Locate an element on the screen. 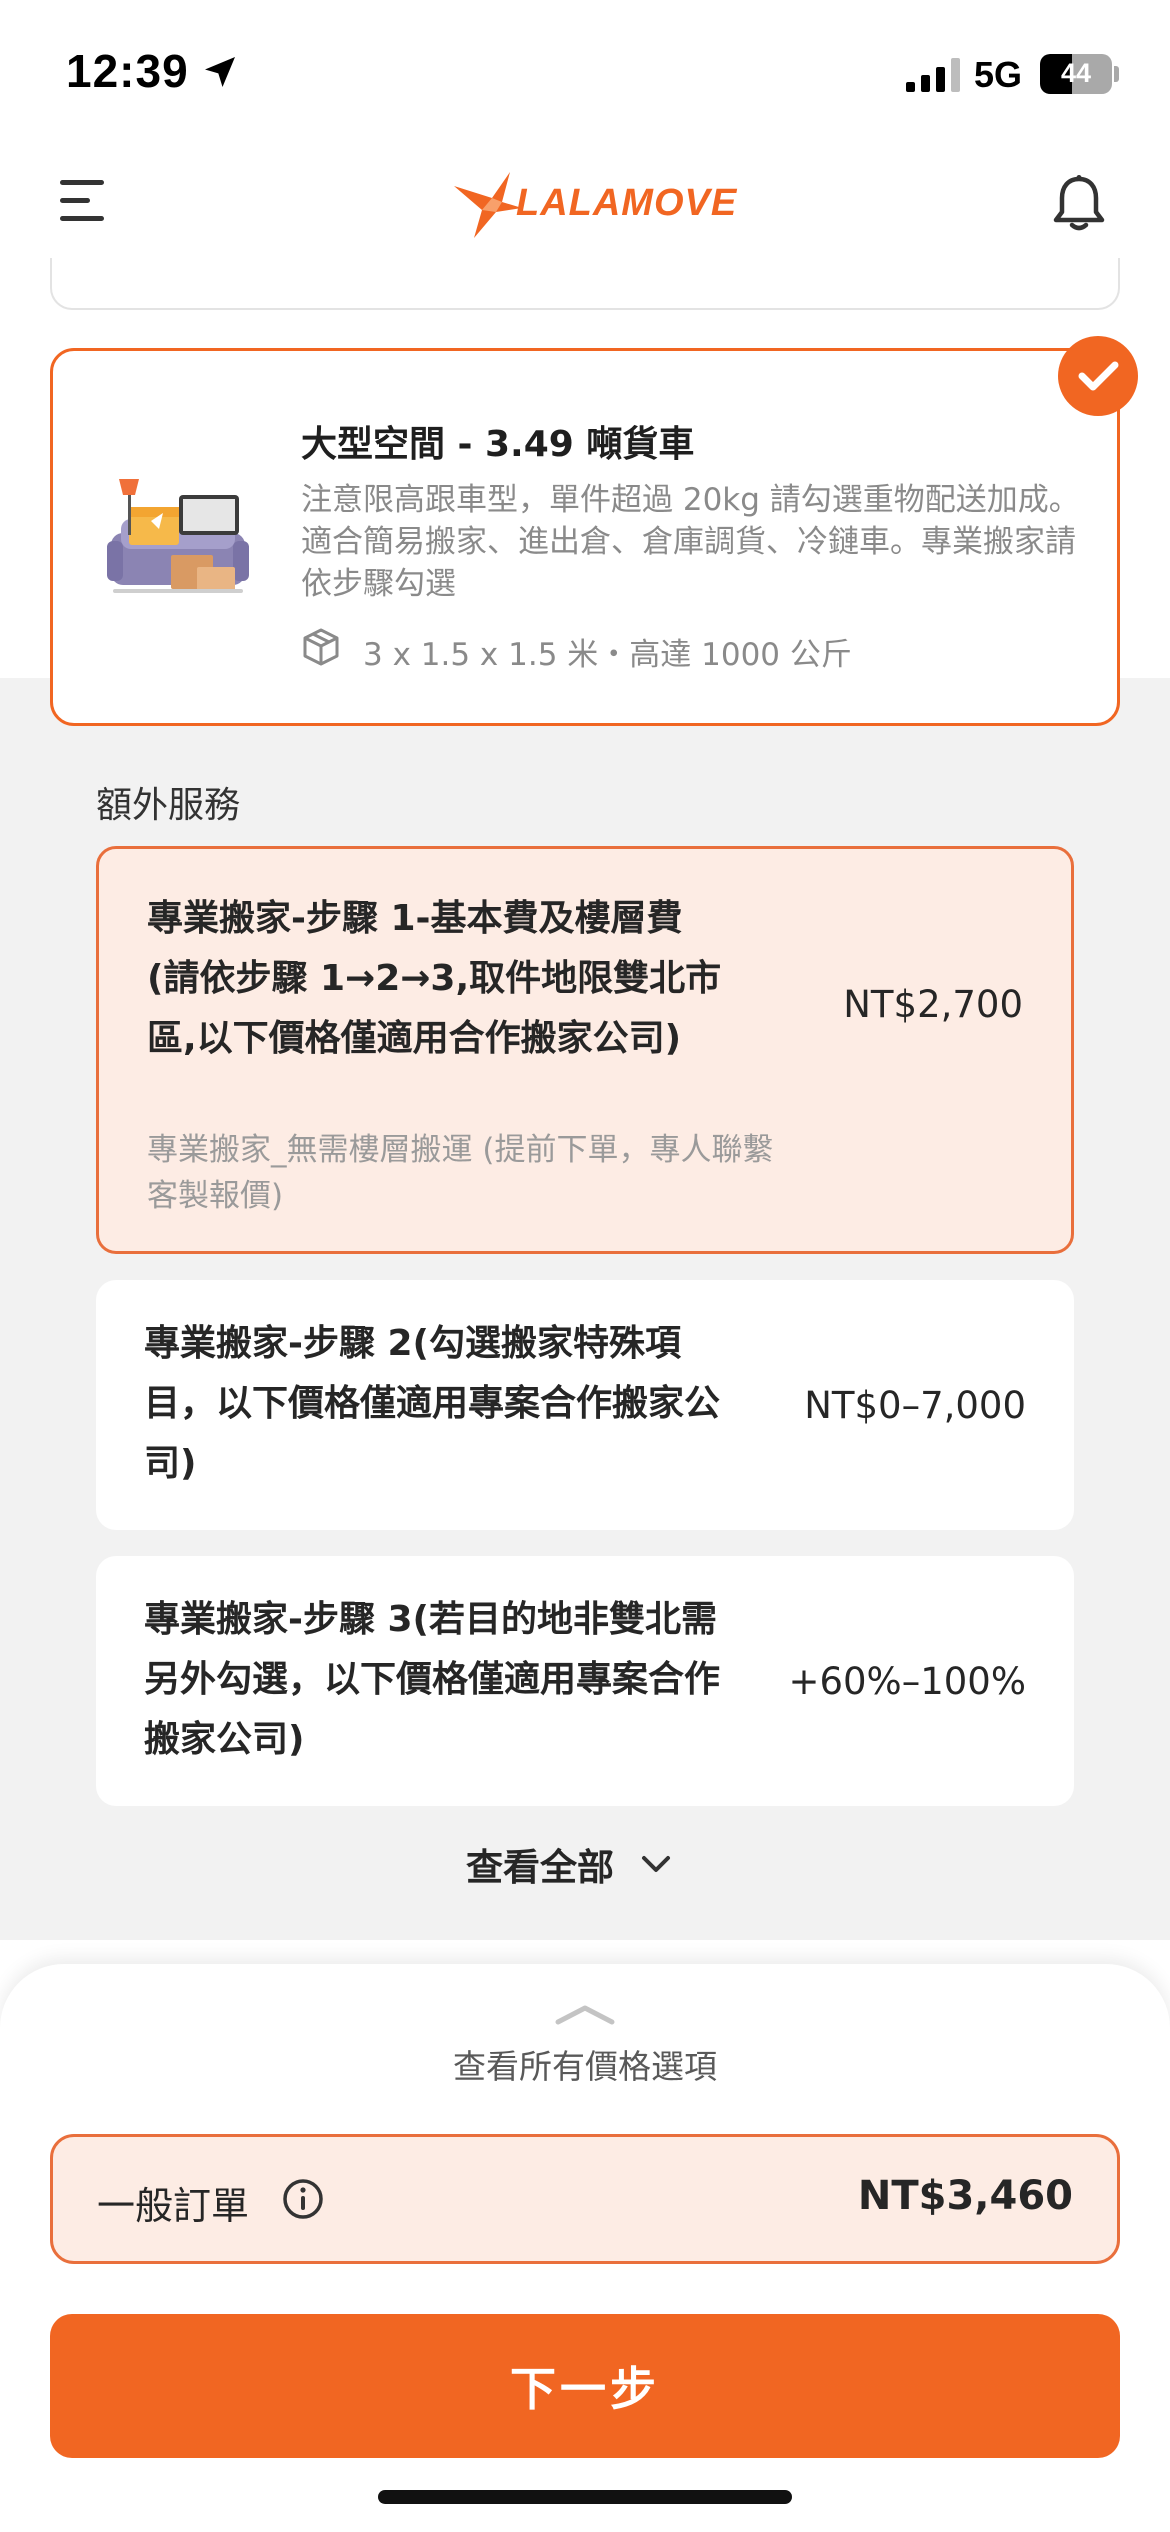 Image resolution: width=1170 pixels, height=2532 pixels. next-step-button: 下一步 is located at coordinates (585, 2386).